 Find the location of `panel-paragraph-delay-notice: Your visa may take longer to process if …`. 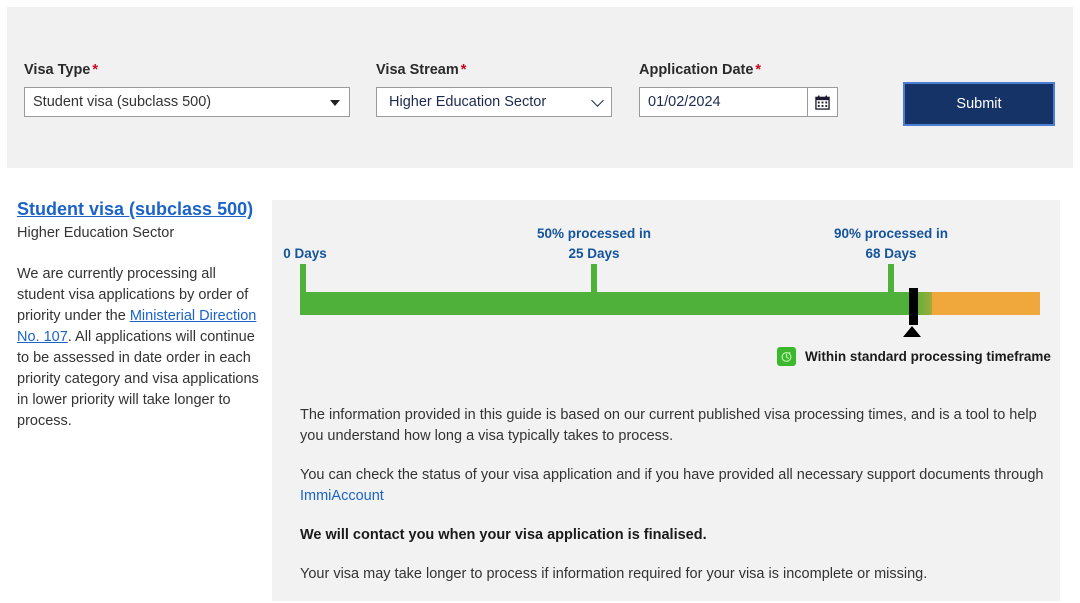

panel-paragraph-delay-notice: Your visa may take longer to process if … is located at coordinates (614, 574).